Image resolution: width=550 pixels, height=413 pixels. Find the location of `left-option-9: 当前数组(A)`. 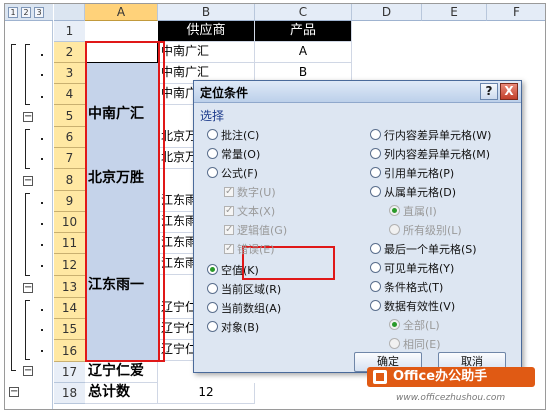

left-option-9: 当前数组(A) is located at coordinates (244, 309).